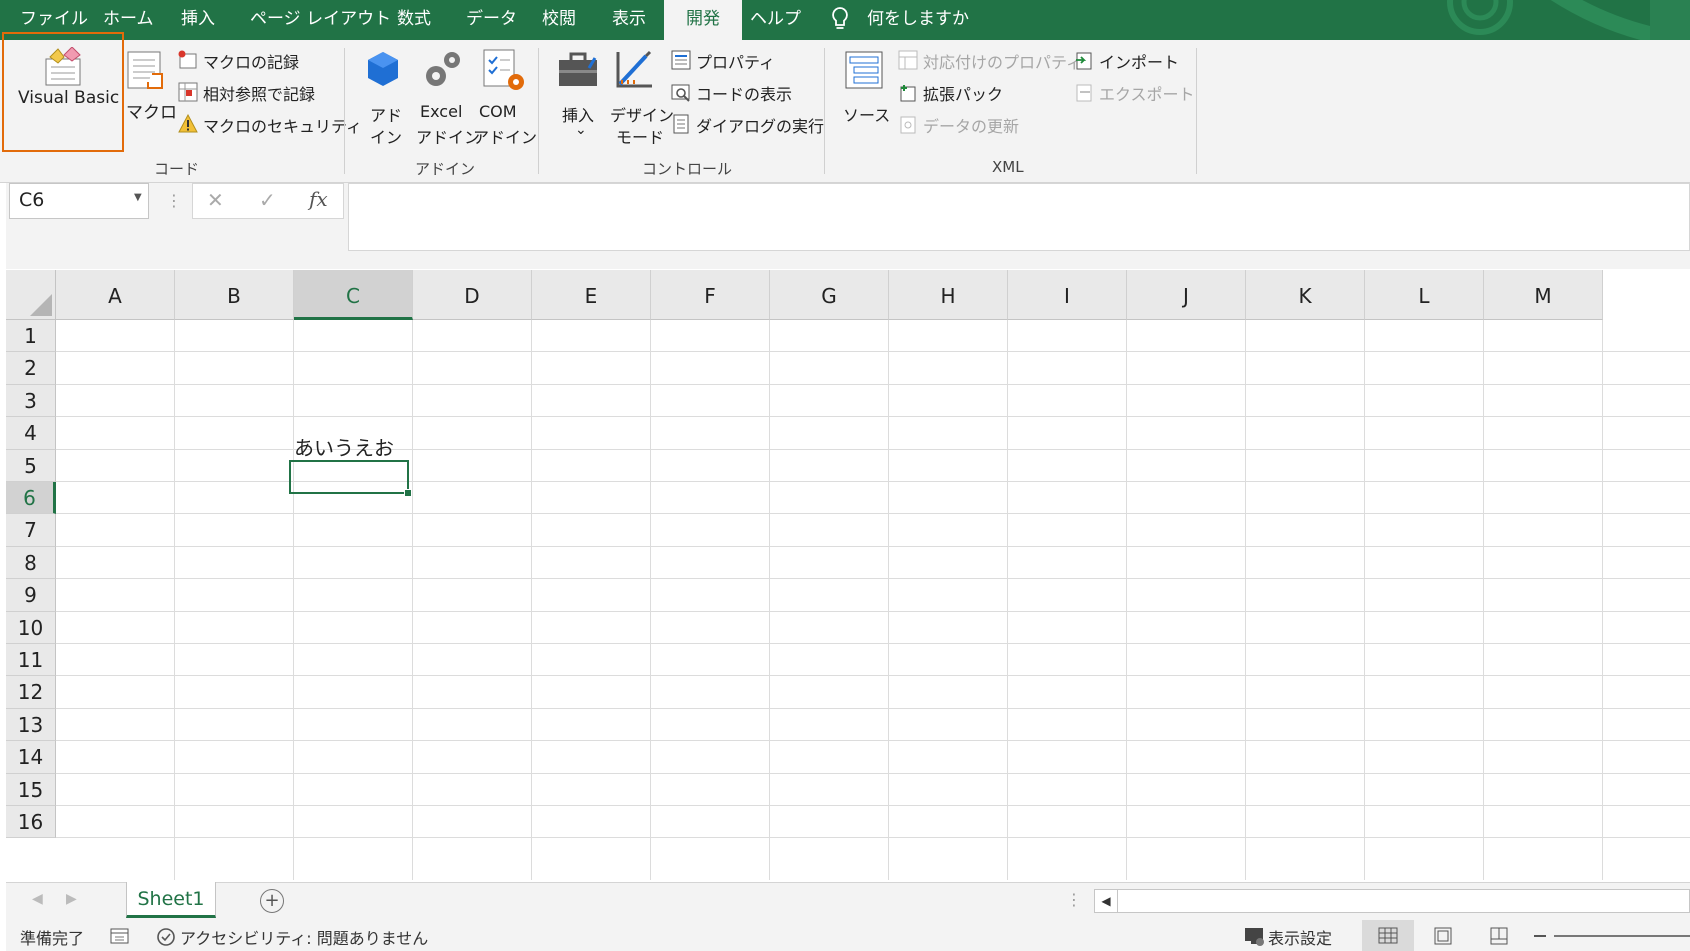 The width and height of the screenshot is (1690, 951). What do you see at coordinates (31, 692) in the screenshot?
I see `row-header-12: 12` at bounding box center [31, 692].